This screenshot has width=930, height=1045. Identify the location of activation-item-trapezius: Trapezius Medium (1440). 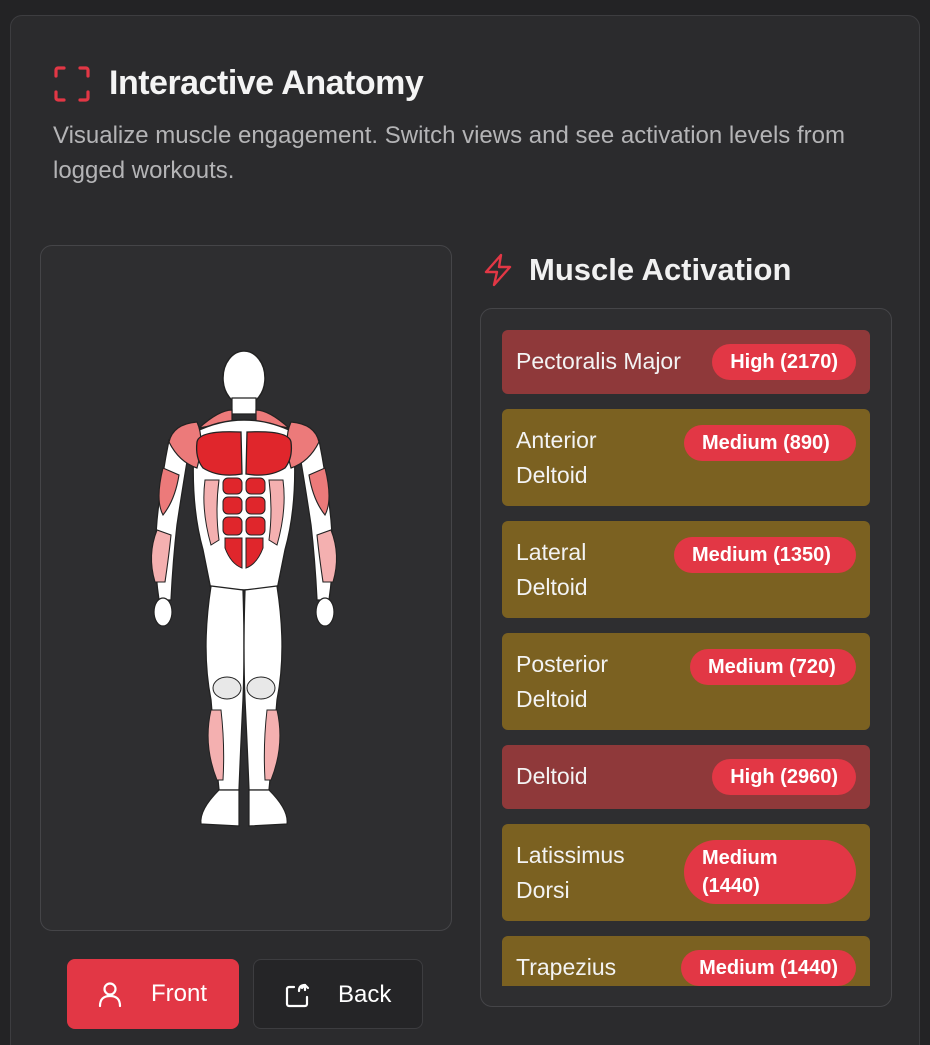
(686, 961).